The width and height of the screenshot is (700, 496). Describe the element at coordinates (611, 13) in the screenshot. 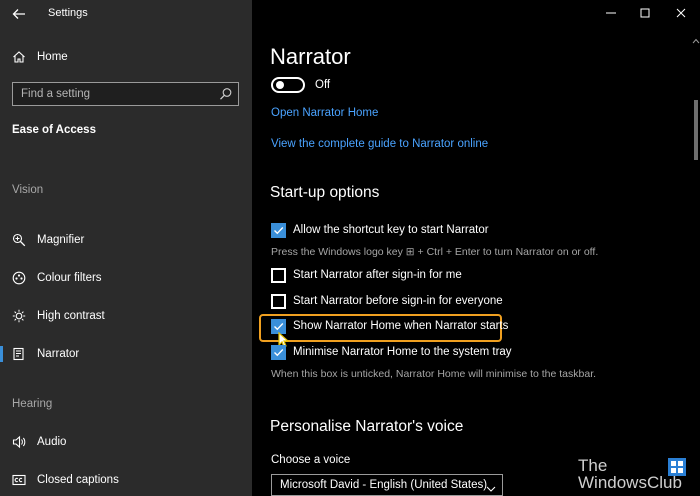

I see `minimize-icon` at that location.